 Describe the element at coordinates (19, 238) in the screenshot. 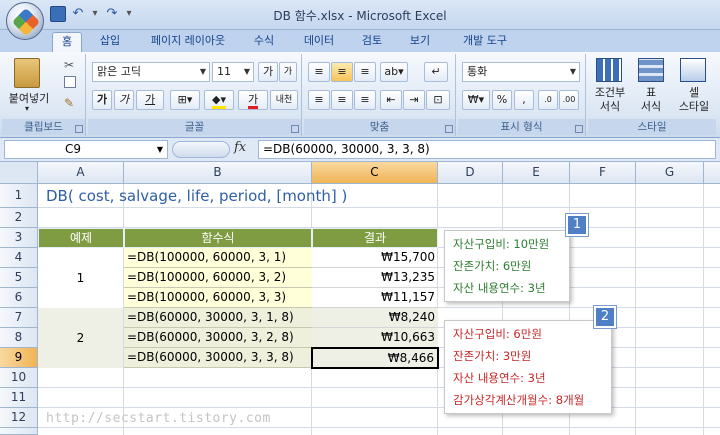

I see `row-header-3: 3` at that location.